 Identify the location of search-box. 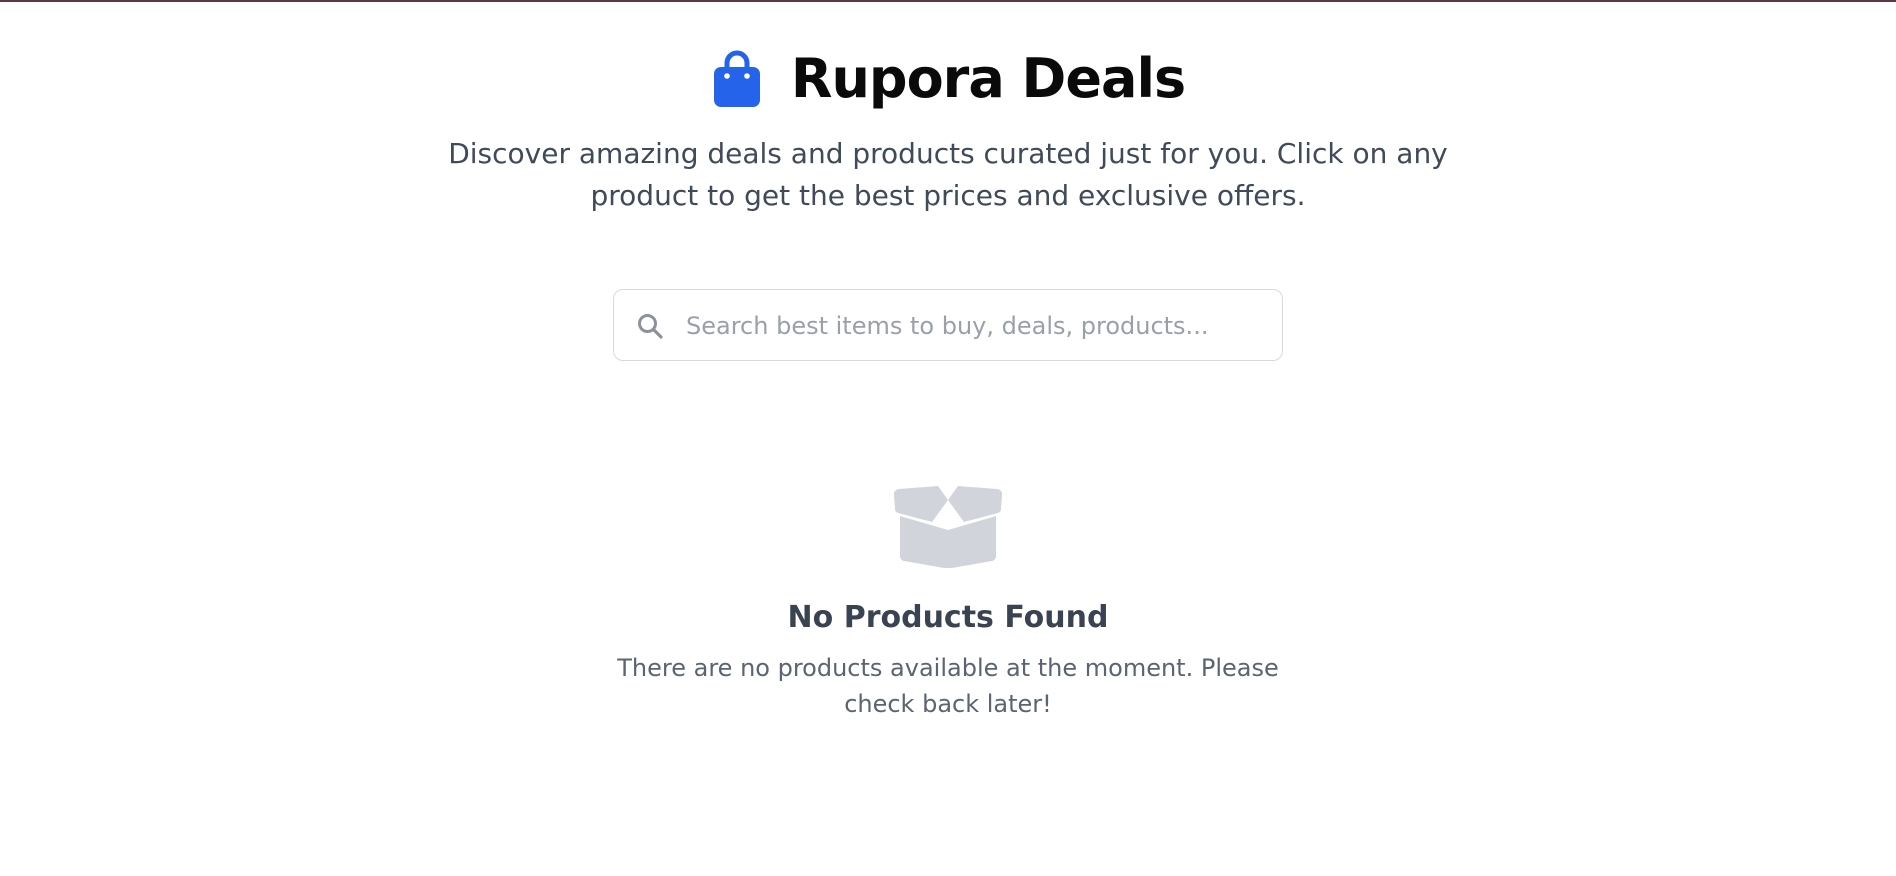
(948, 325).